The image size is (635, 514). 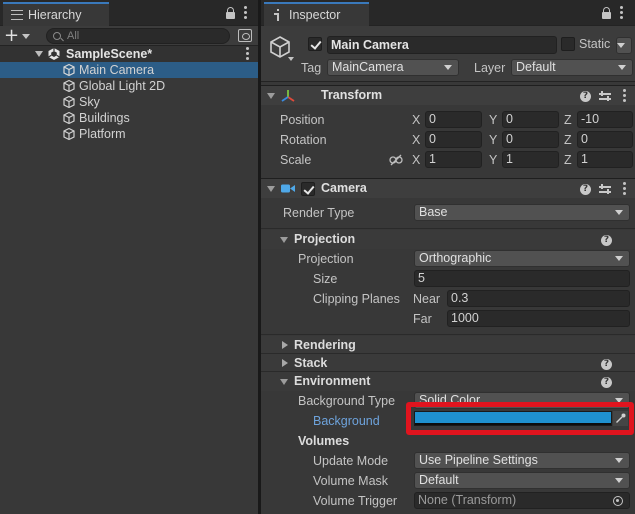 I want to click on rotation-y-label: Y, so click(x=493, y=140).